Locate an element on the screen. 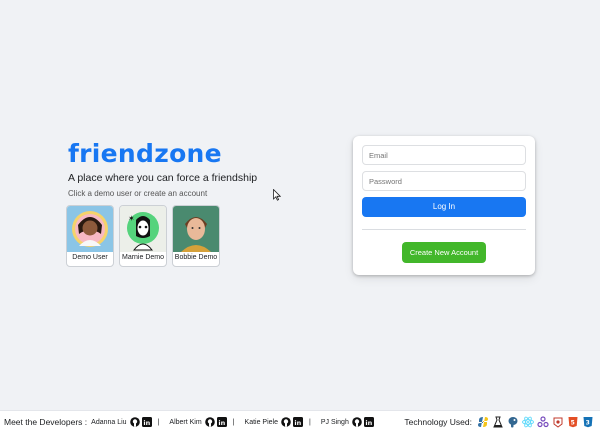 The image size is (600, 433). developer-entry: Adanna Liu in is located at coordinates (121, 422).